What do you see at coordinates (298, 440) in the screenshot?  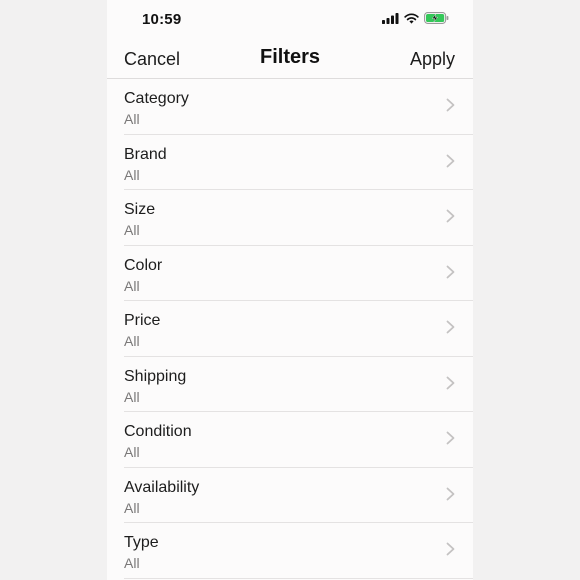 I see `filter-row-condition: Condition All` at bounding box center [298, 440].